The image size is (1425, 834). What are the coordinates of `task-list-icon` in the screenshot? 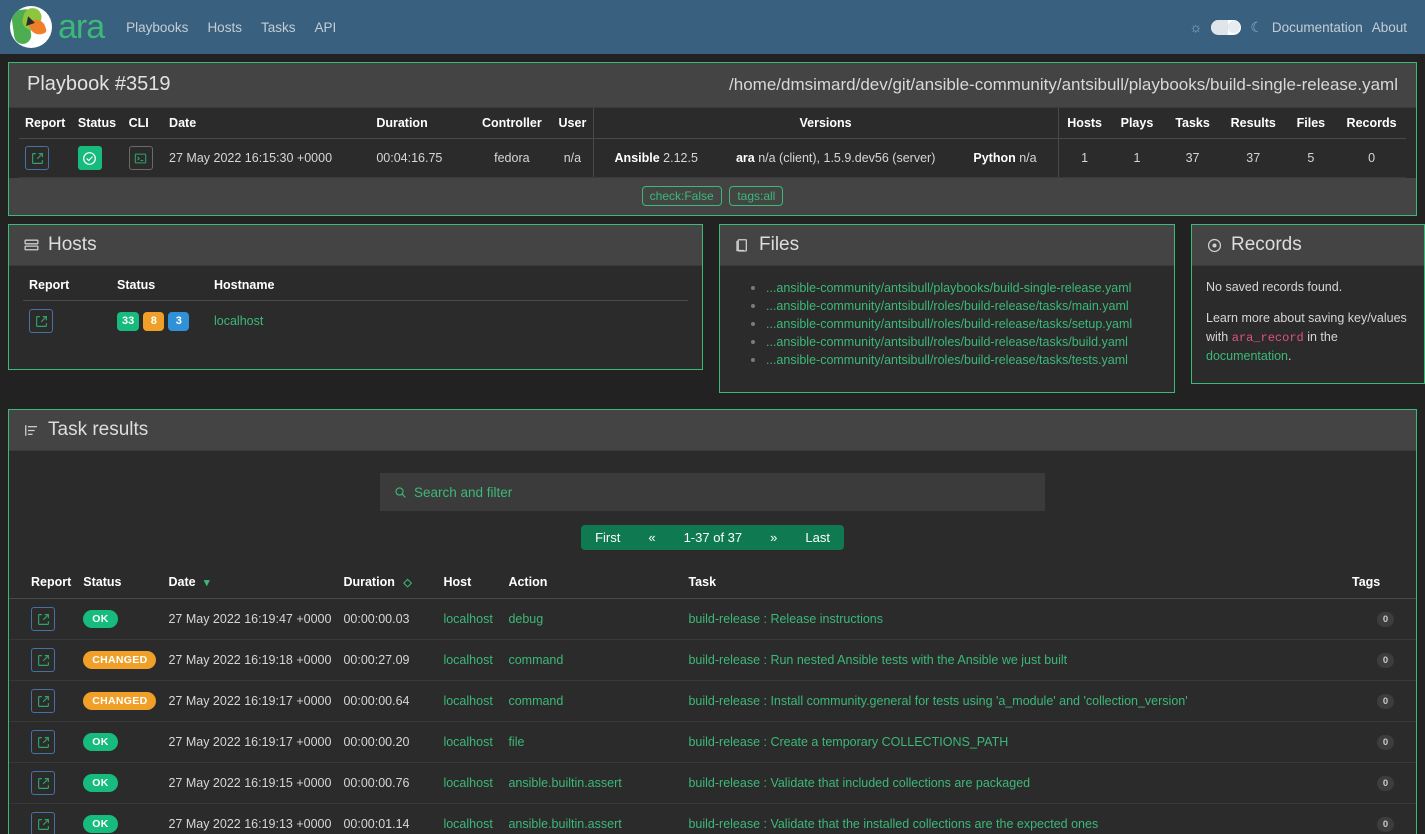 It's located at (31, 430).